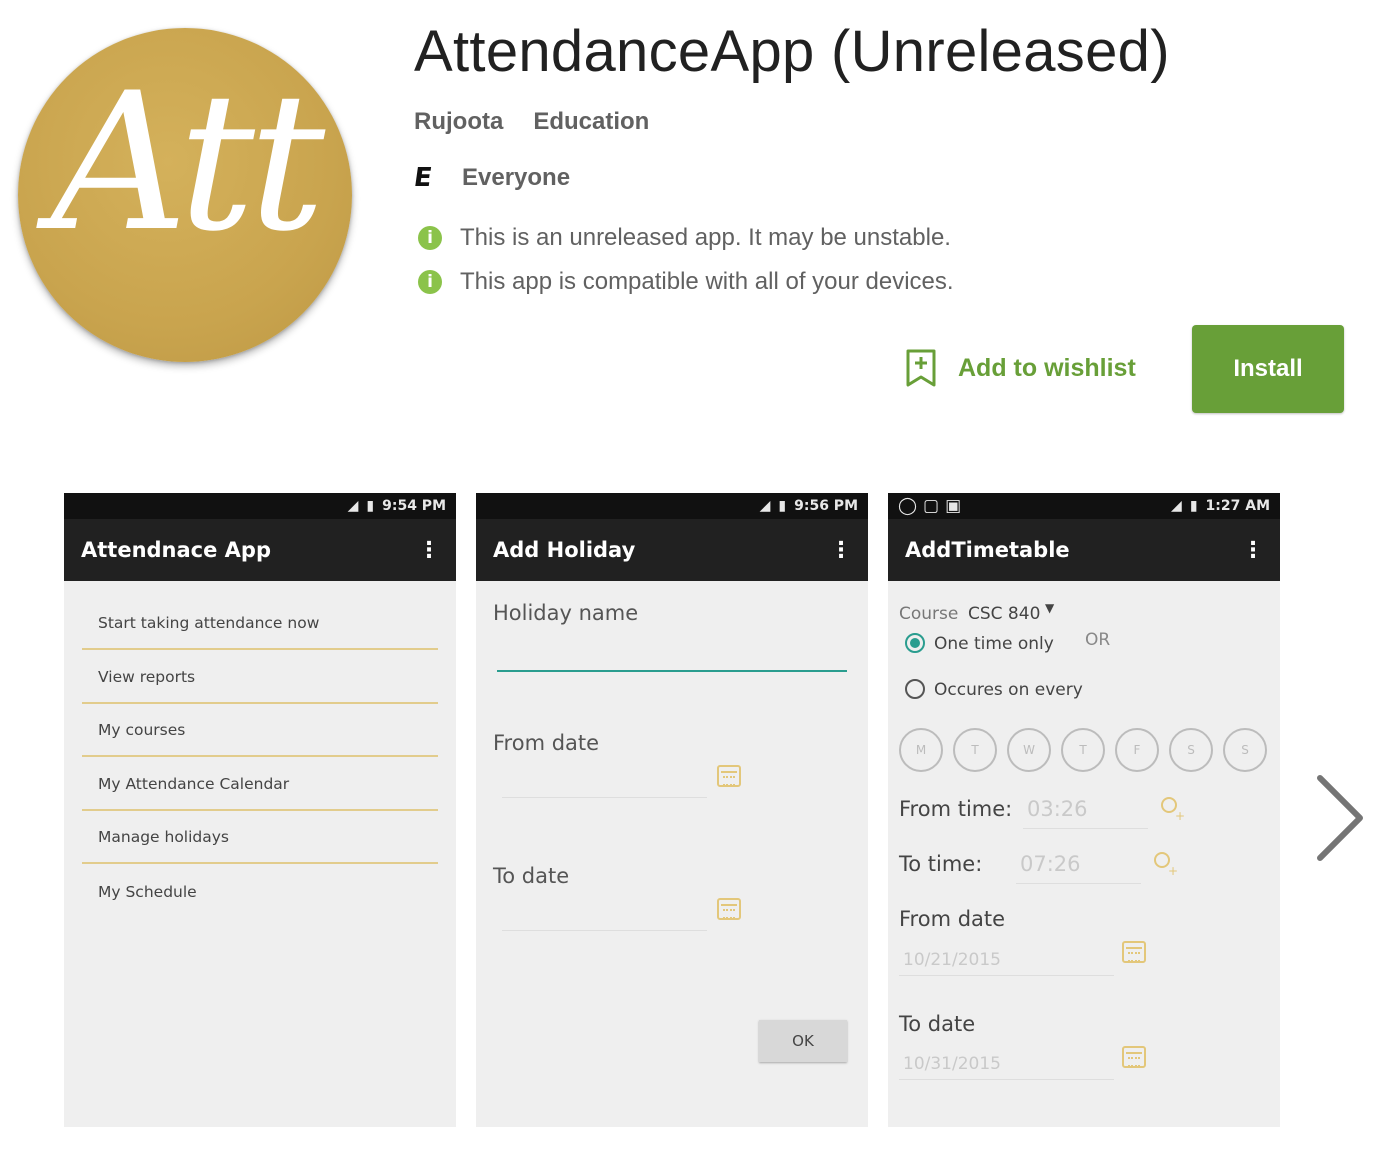 This screenshot has width=1373, height=1149. What do you see at coordinates (176, 550) in the screenshot?
I see `screen-title: Attendnace App` at bounding box center [176, 550].